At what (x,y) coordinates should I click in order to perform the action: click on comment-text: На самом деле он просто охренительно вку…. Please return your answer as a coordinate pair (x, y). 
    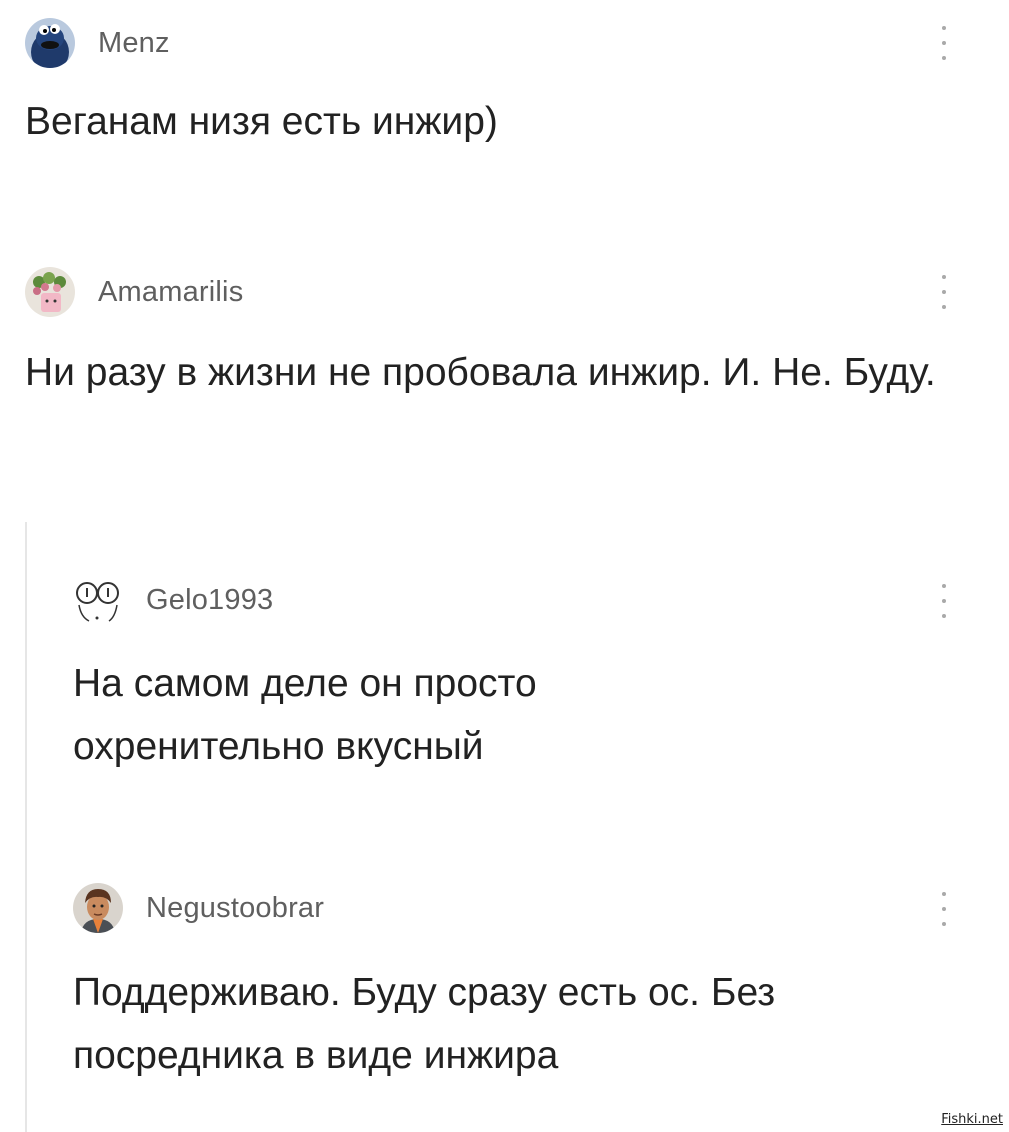
    Looking at the image, I should click on (305, 715).